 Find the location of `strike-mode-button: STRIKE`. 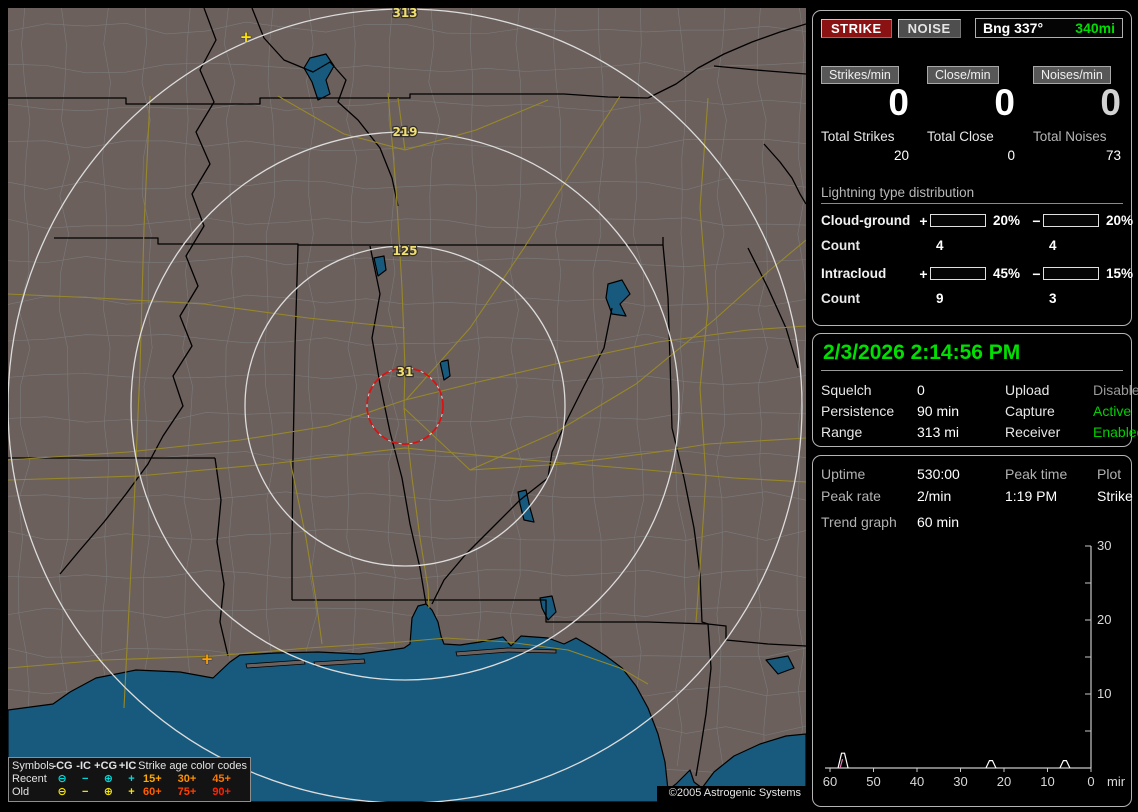

strike-mode-button: STRIKE is located at coordinates (856, 28).